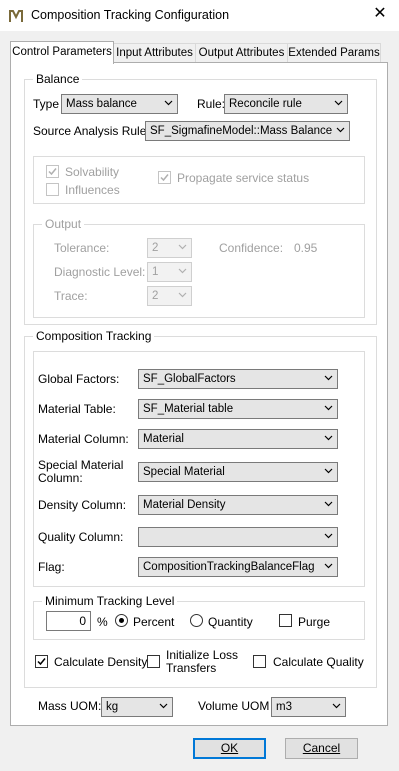  I want to click on trace-label: Trace:, so click(71, 296).